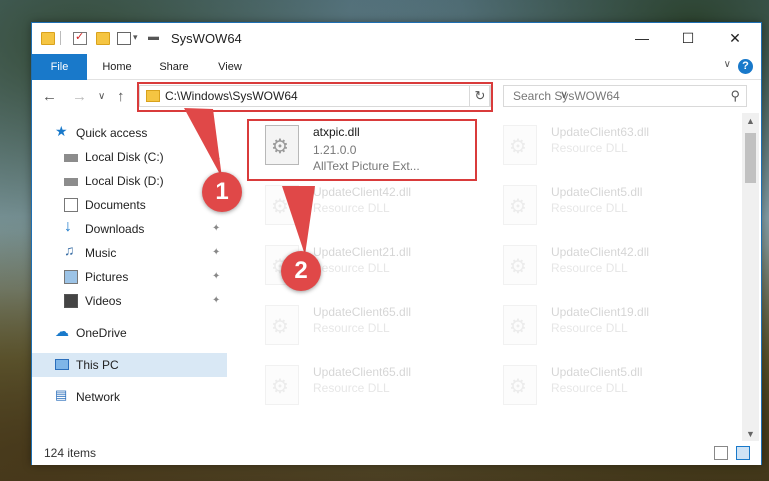  Describe the element at coordinates (249, 181) in the screenshot. I see `callout-arrows` at that location.